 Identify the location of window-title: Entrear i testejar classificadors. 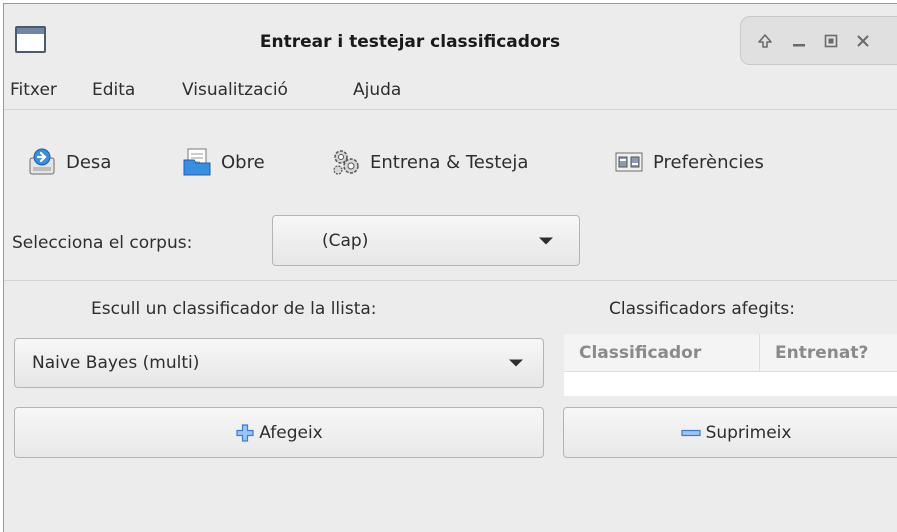
(410, 42).